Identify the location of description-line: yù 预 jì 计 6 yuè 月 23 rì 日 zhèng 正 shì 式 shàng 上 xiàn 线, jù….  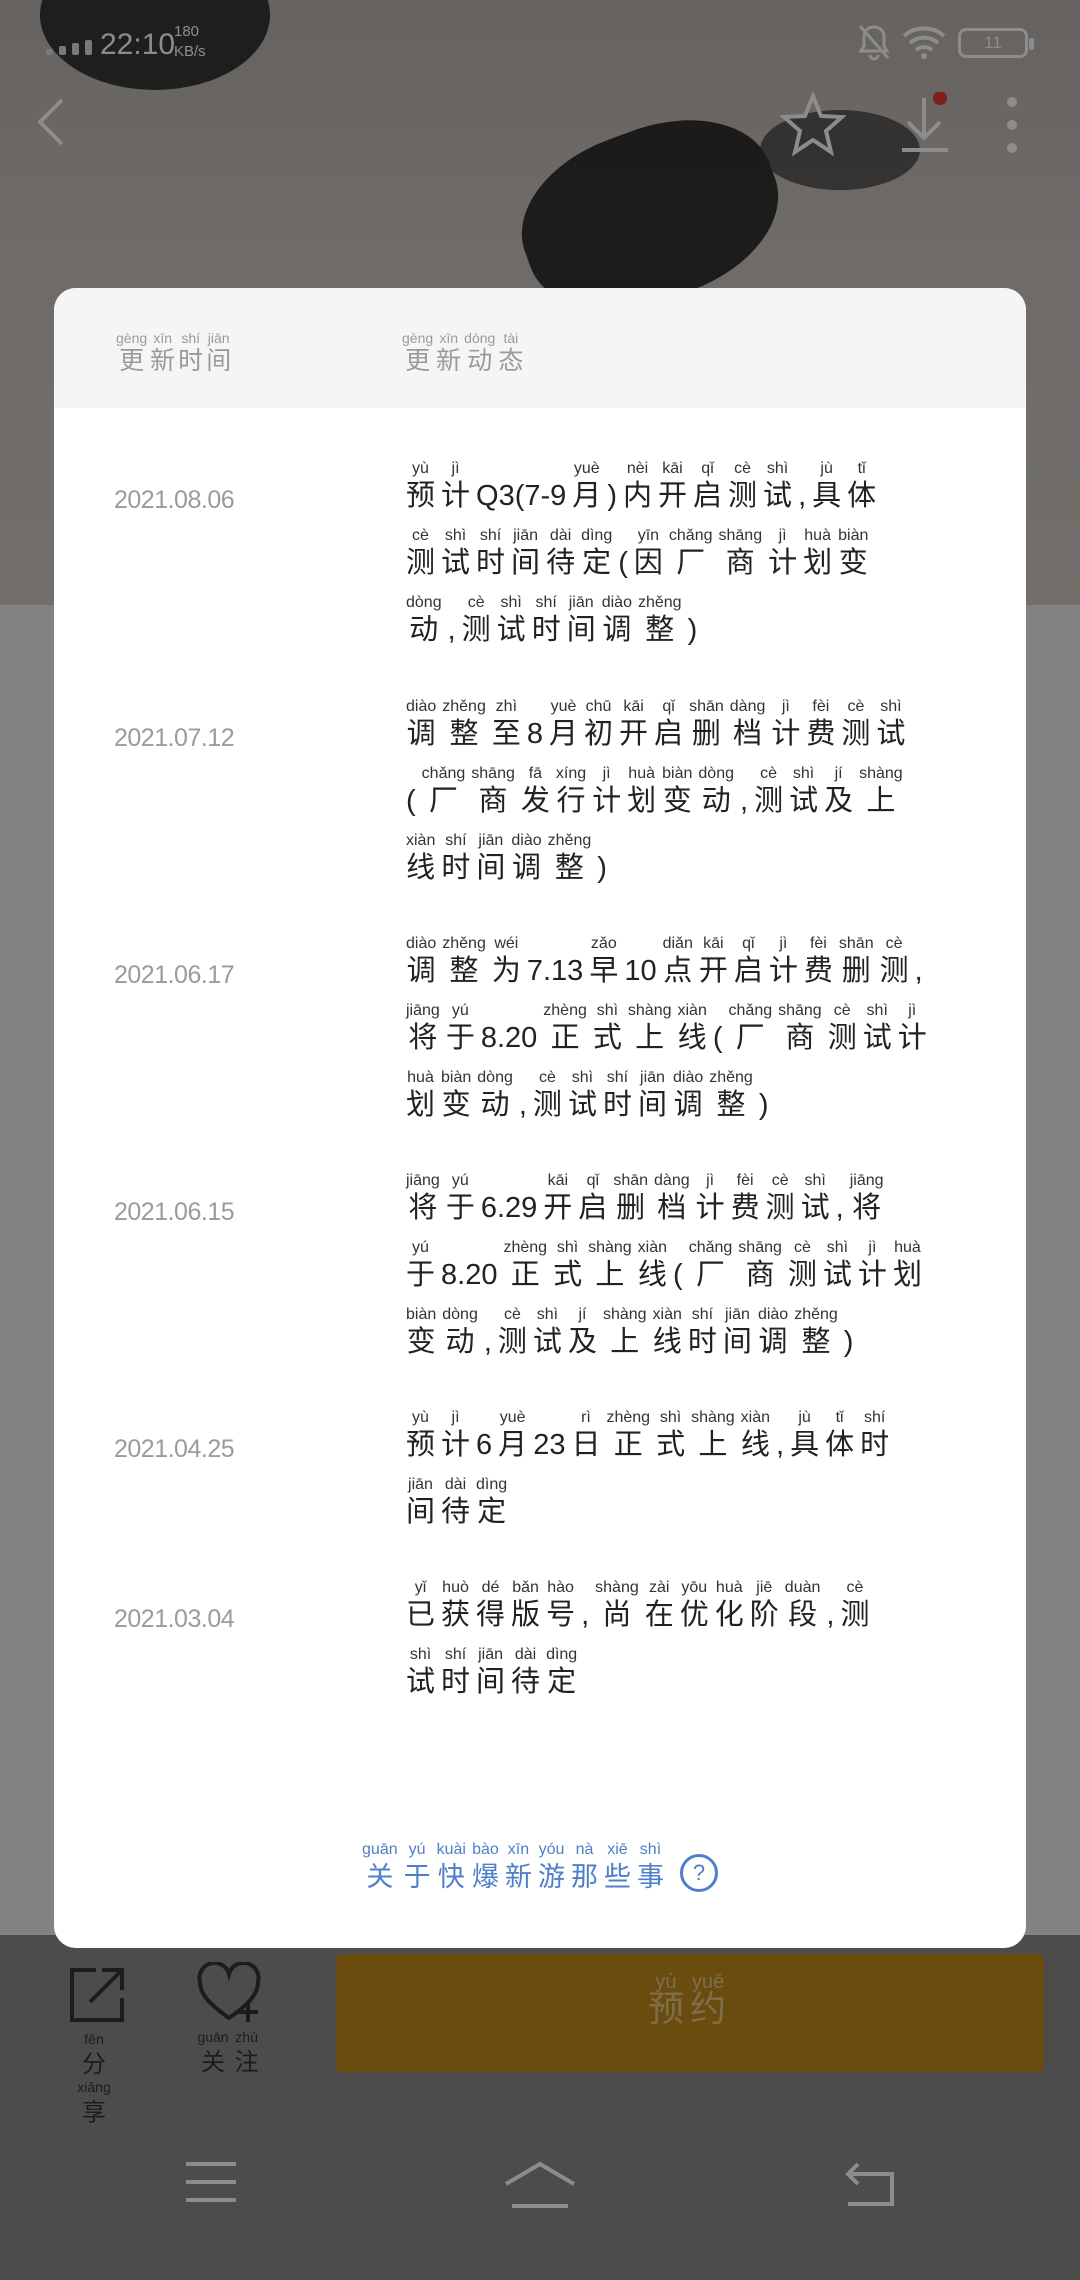
(706, 1428).